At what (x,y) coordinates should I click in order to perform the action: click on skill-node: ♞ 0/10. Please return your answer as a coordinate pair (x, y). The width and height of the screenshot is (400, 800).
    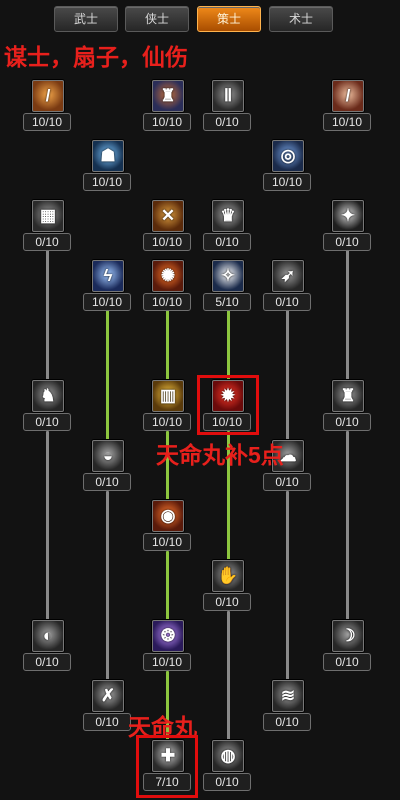
    Looking at the image, I should click on (48, 409).